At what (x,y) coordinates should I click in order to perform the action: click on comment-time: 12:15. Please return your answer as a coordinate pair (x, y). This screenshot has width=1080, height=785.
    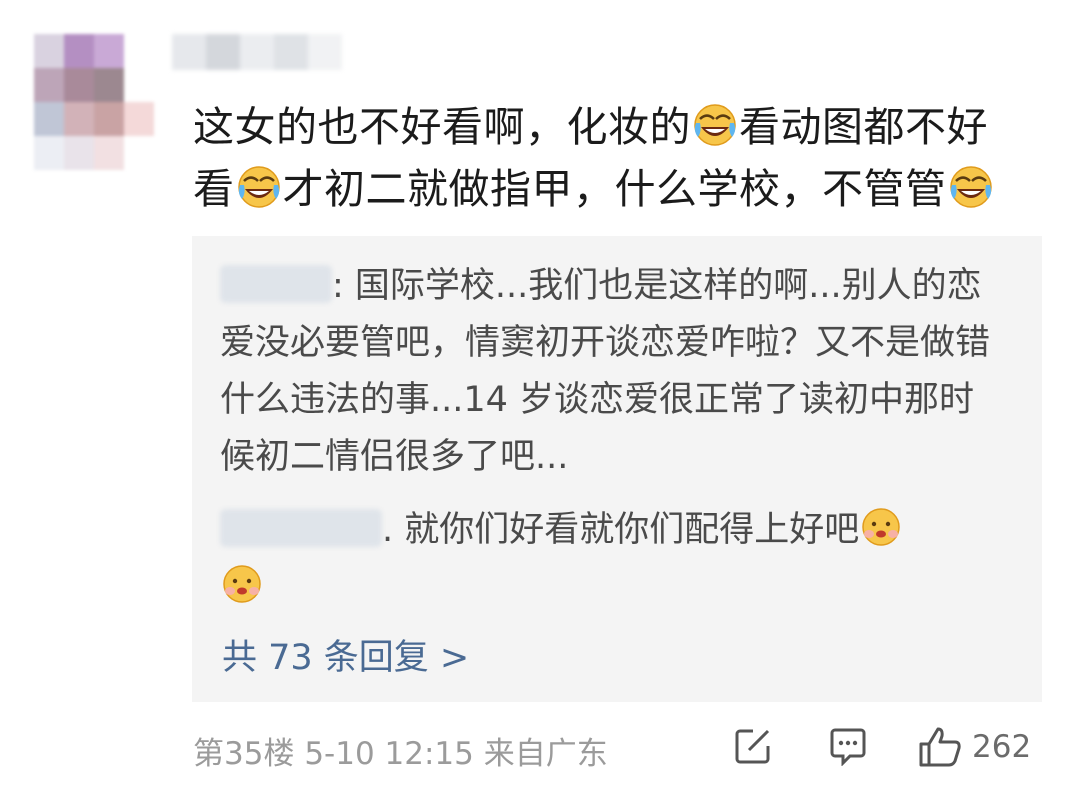
    Looking at the image, I should click on (429, 754).